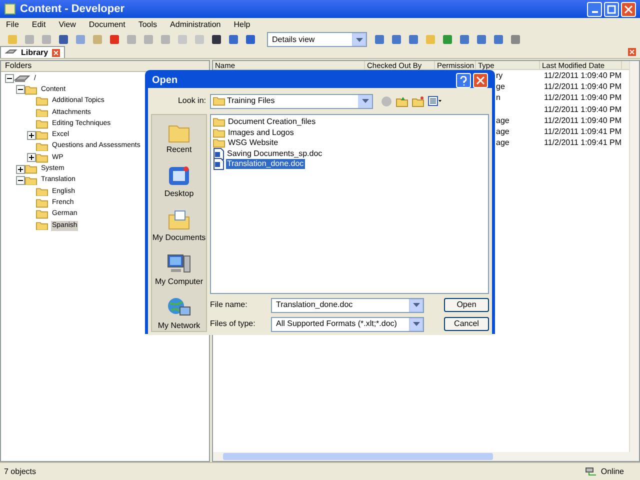 The height and width of the screenshot is (480, 640). I want to click on table-cell: ry, so click(499, 75).